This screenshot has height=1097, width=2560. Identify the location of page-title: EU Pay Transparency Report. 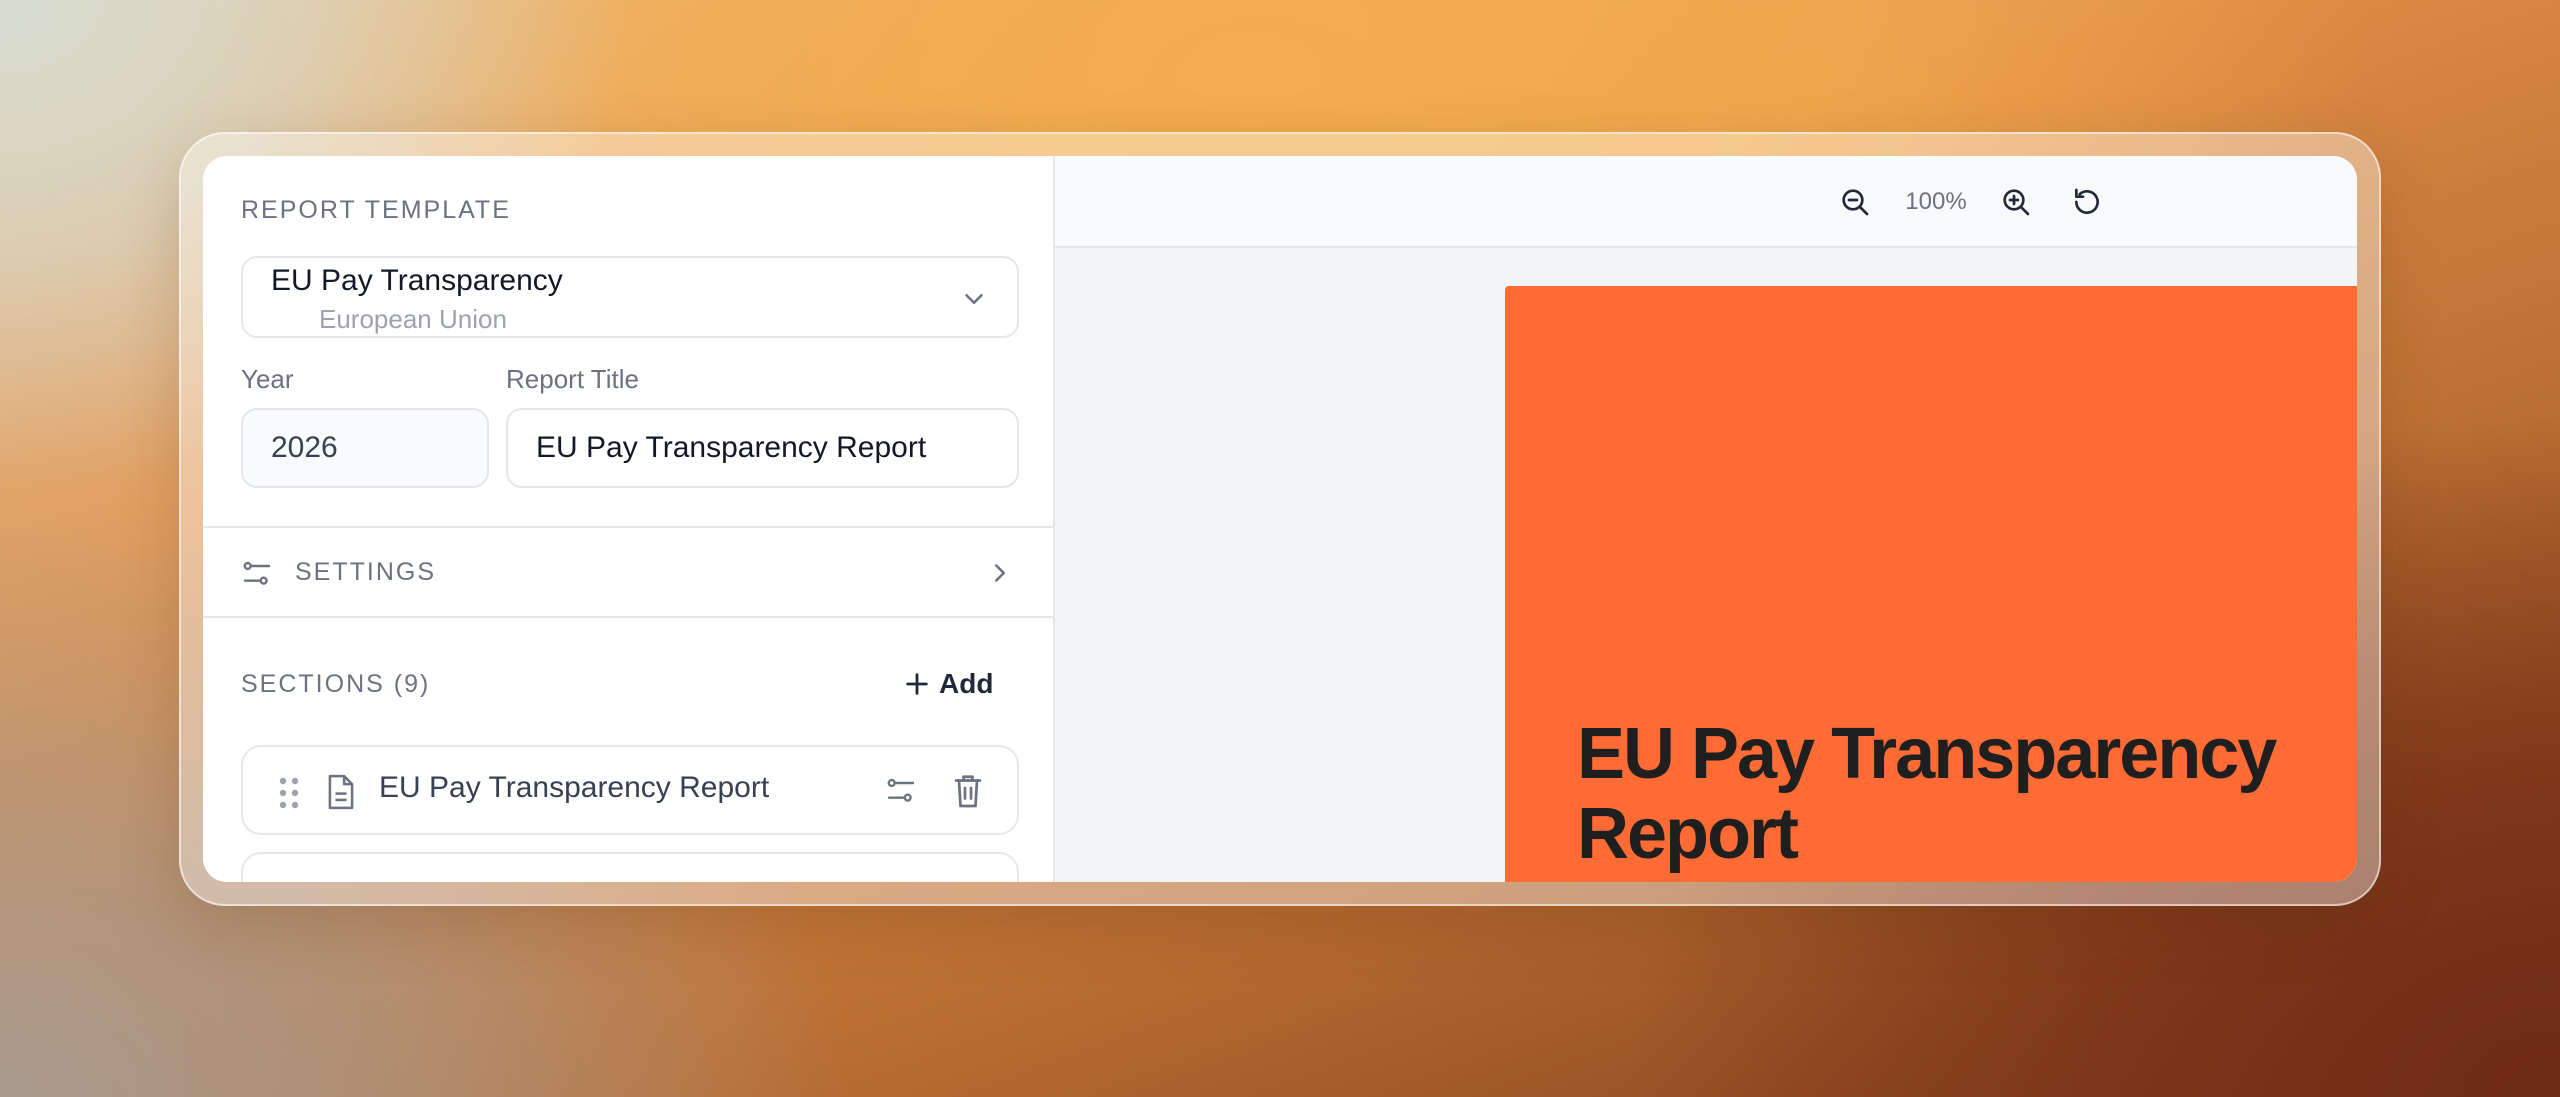
(1927, 794).